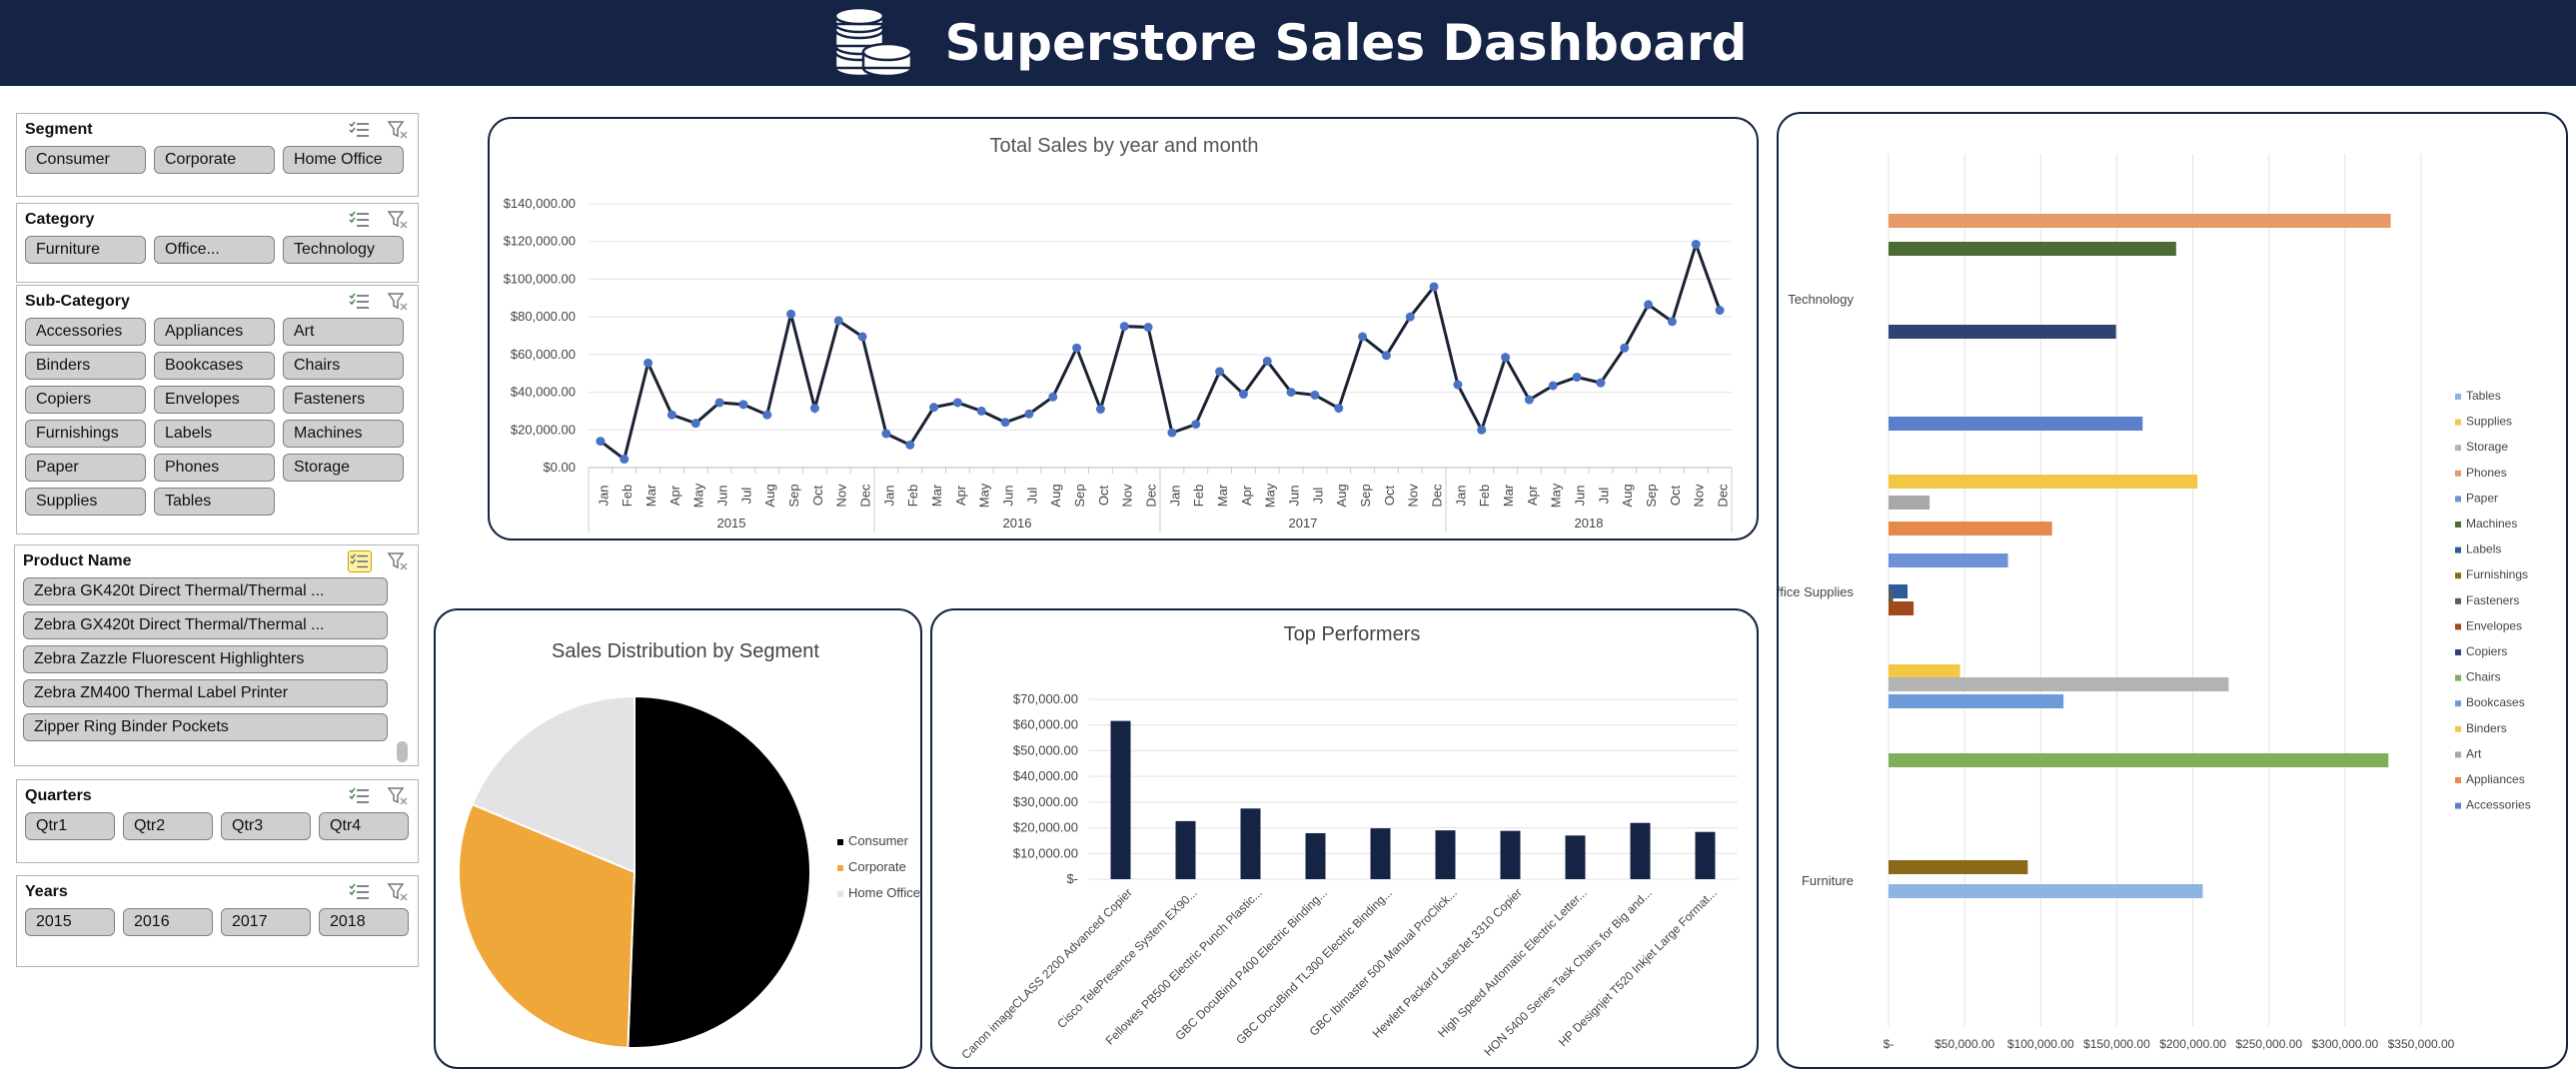 The width and height of the screenshot is (2576, 1073). Describe the element at coordinates (540, 278) in the screenshot. I see `y-tick-label: $100,000.00` at that location.